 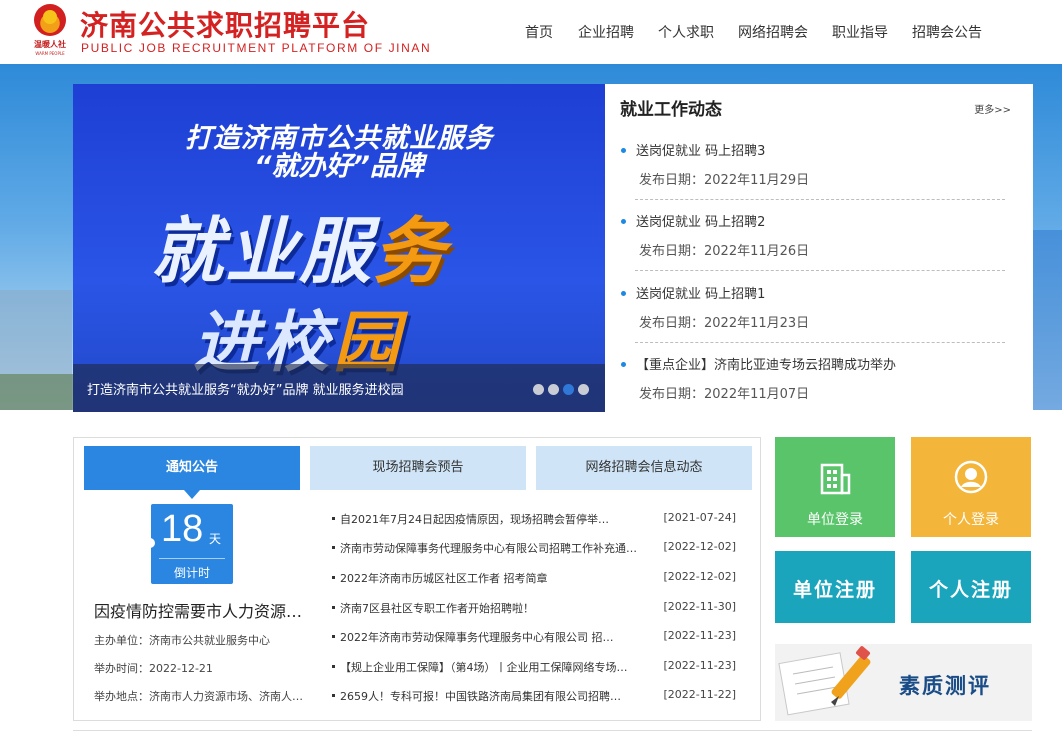 What do you see at coordinates (495, 578) in the screenshot?
I see `list-item-link: 2022年济南市历城区社区工作者 招考简章` at bounding box center [495, 578].